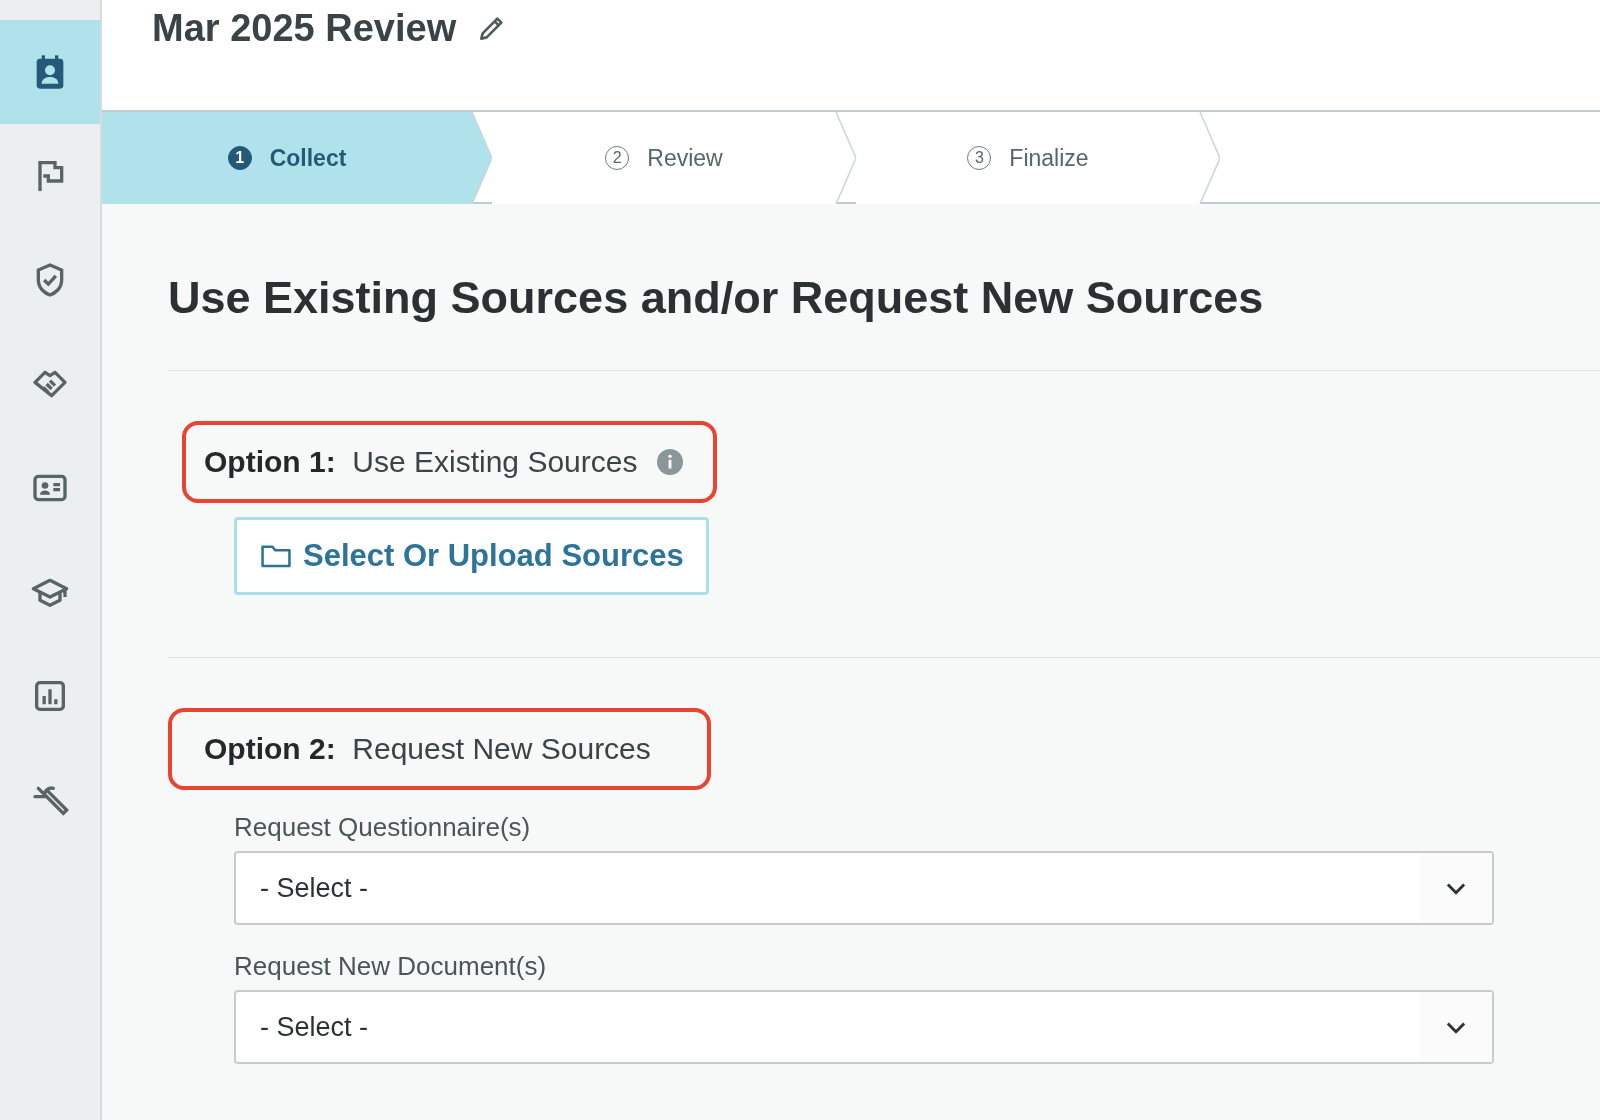  I want to click on sidebar-item, so click(50, 72).